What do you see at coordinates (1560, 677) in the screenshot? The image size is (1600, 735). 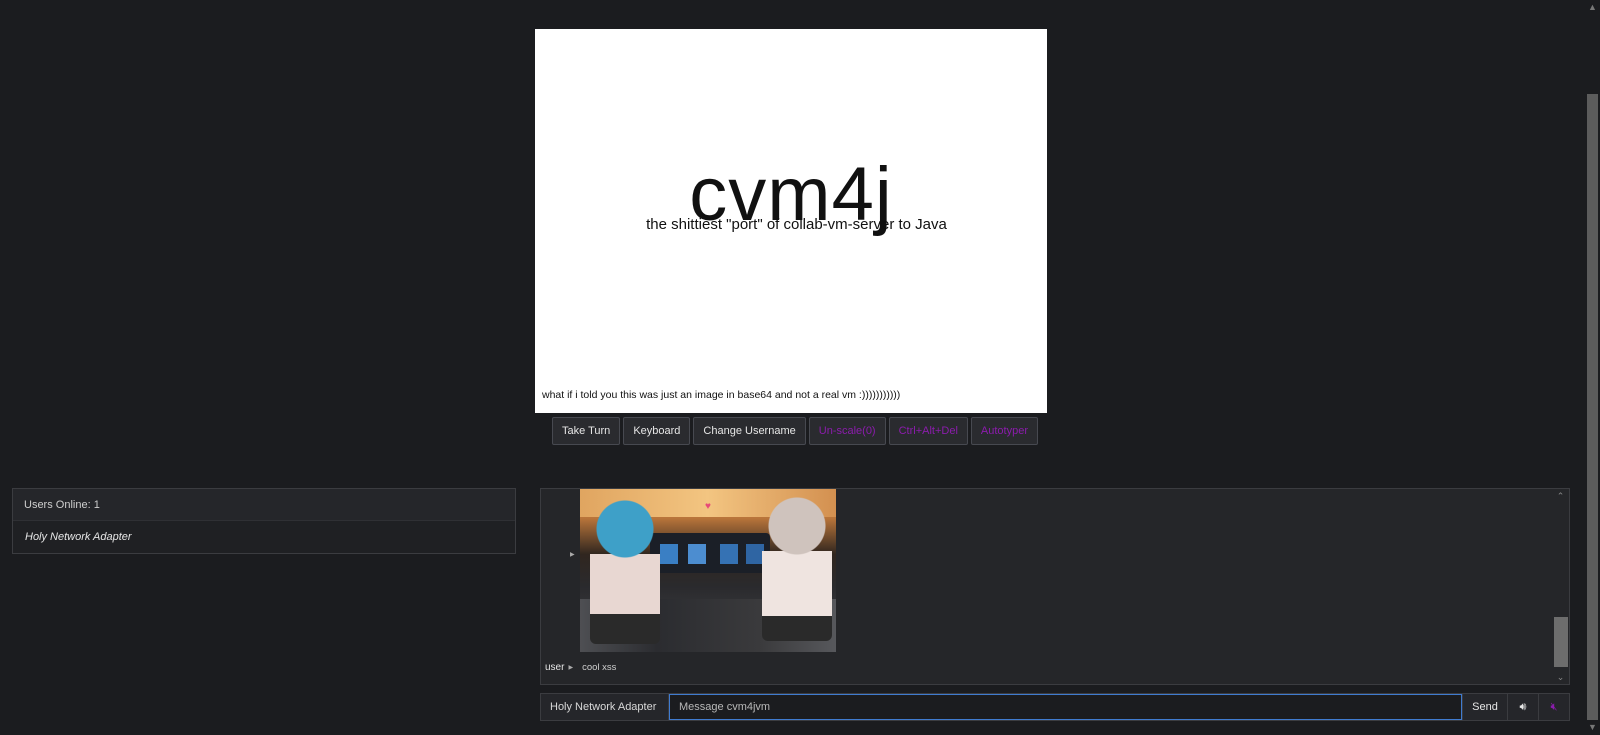 I see `scroll-down-icon: ⌄` at bounding box center [1560, 677].